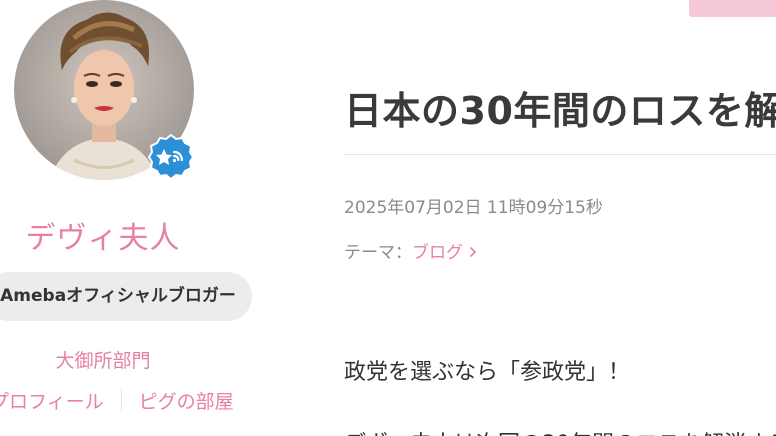  Describe the element at coordinates (437, 250) in the screenshot. I see `theme-link: ブログ` at that location.